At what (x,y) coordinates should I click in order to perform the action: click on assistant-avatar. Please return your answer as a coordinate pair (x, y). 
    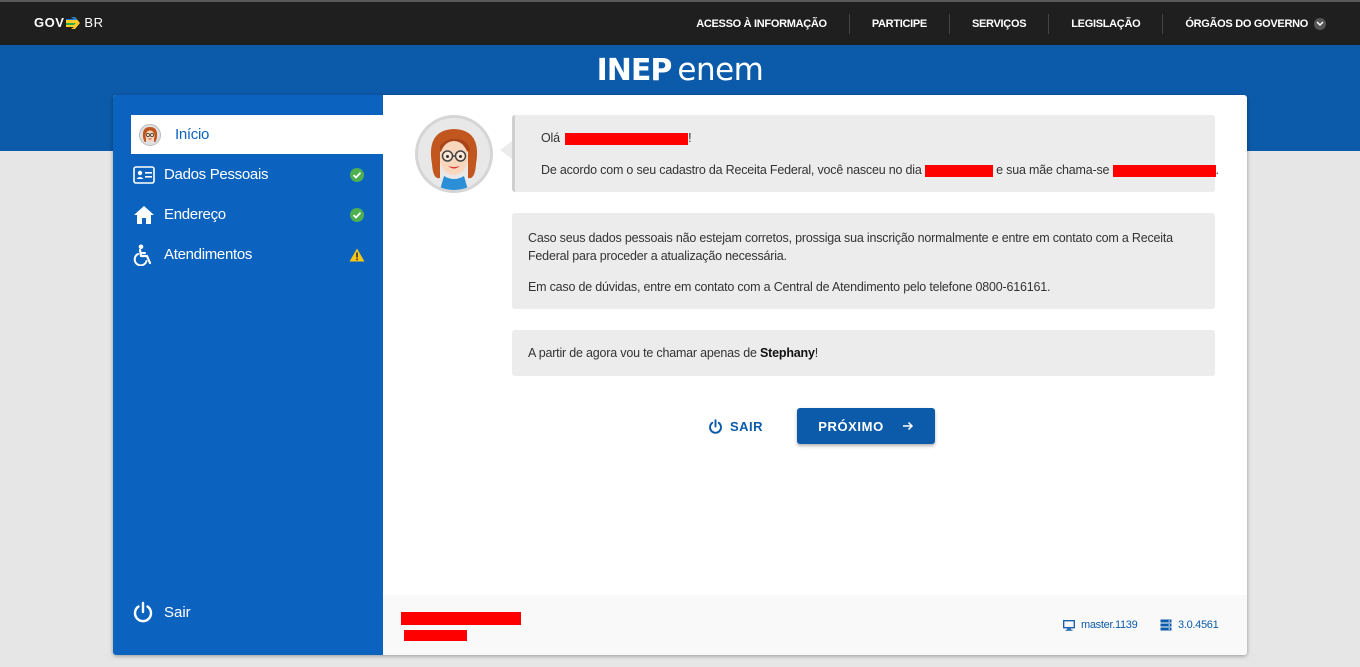
    Looking at the image, I should click on (454, 154).